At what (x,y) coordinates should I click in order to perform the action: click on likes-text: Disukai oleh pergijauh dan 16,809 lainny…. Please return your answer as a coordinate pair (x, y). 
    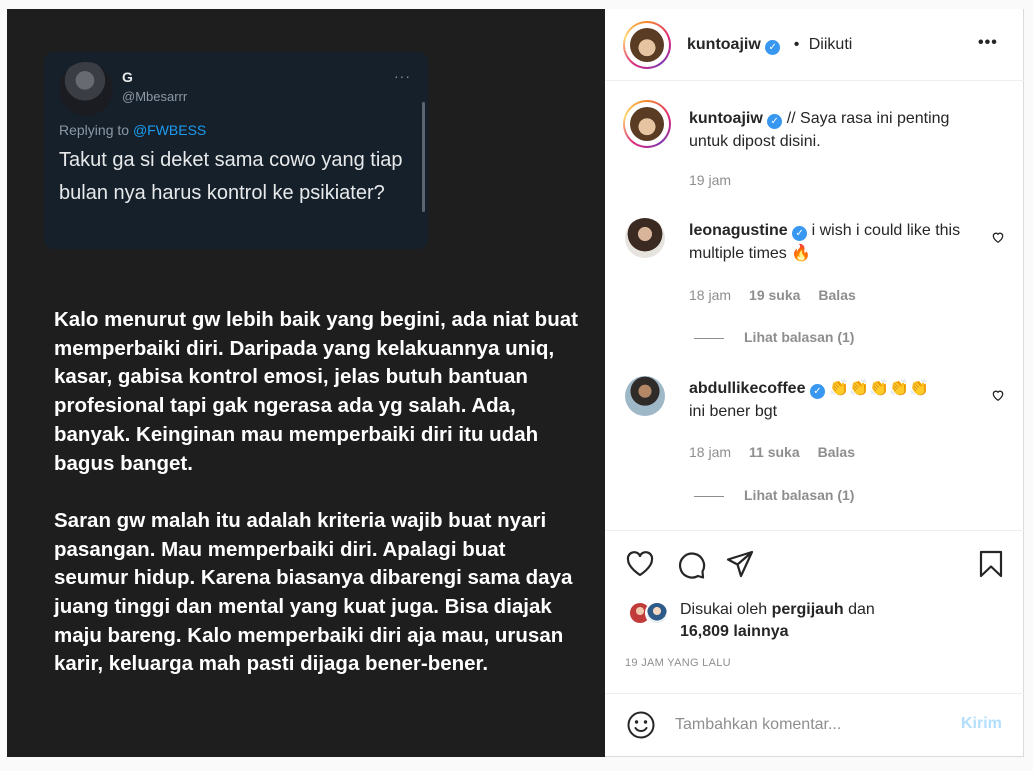
    Looking at the image, I should click on (777, 620).